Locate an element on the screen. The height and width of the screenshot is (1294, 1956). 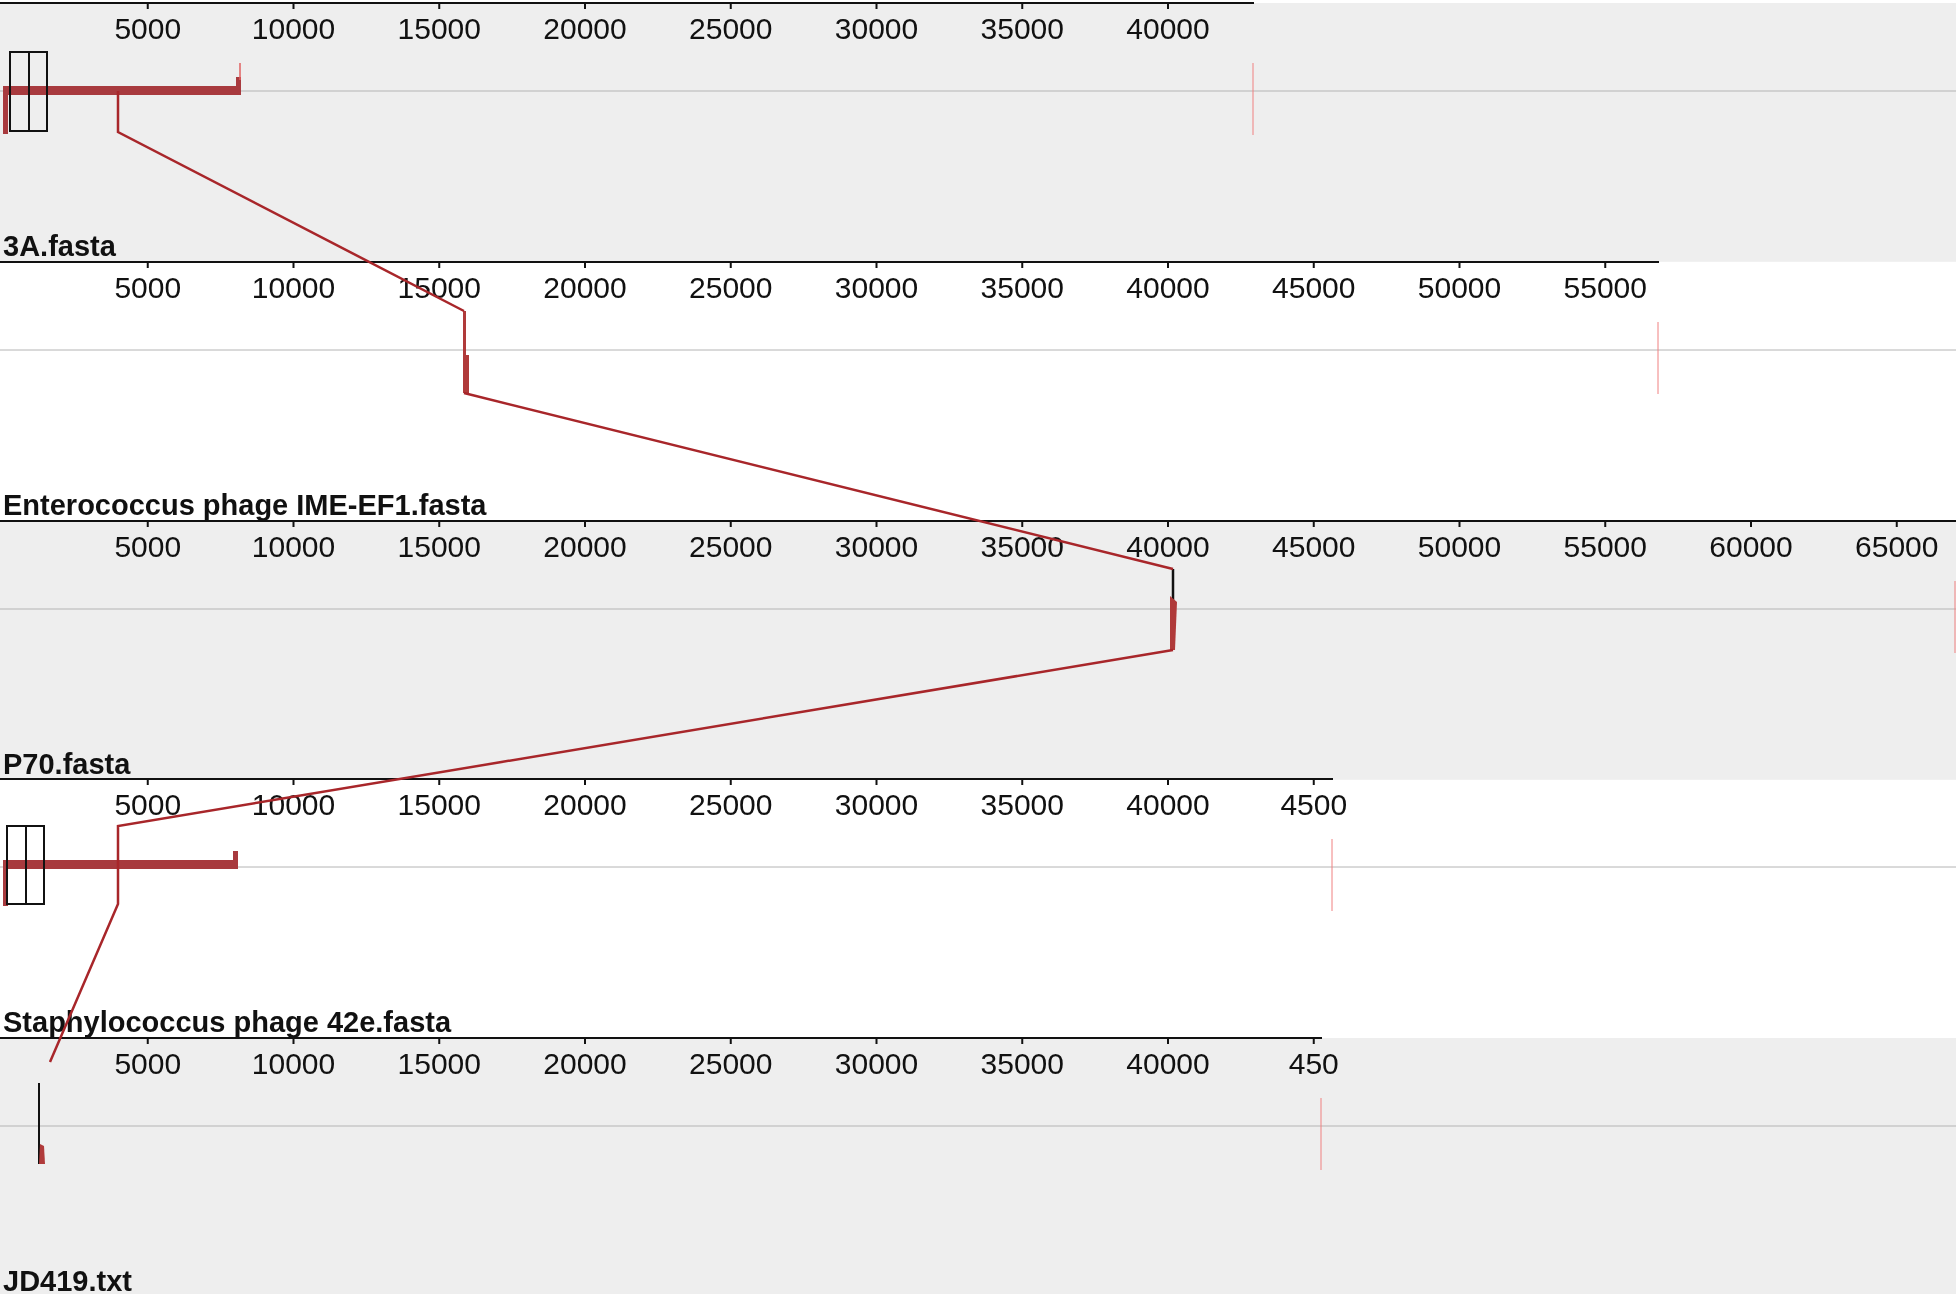
genome-name: P70.fasta is located at coordinates (67, 764).